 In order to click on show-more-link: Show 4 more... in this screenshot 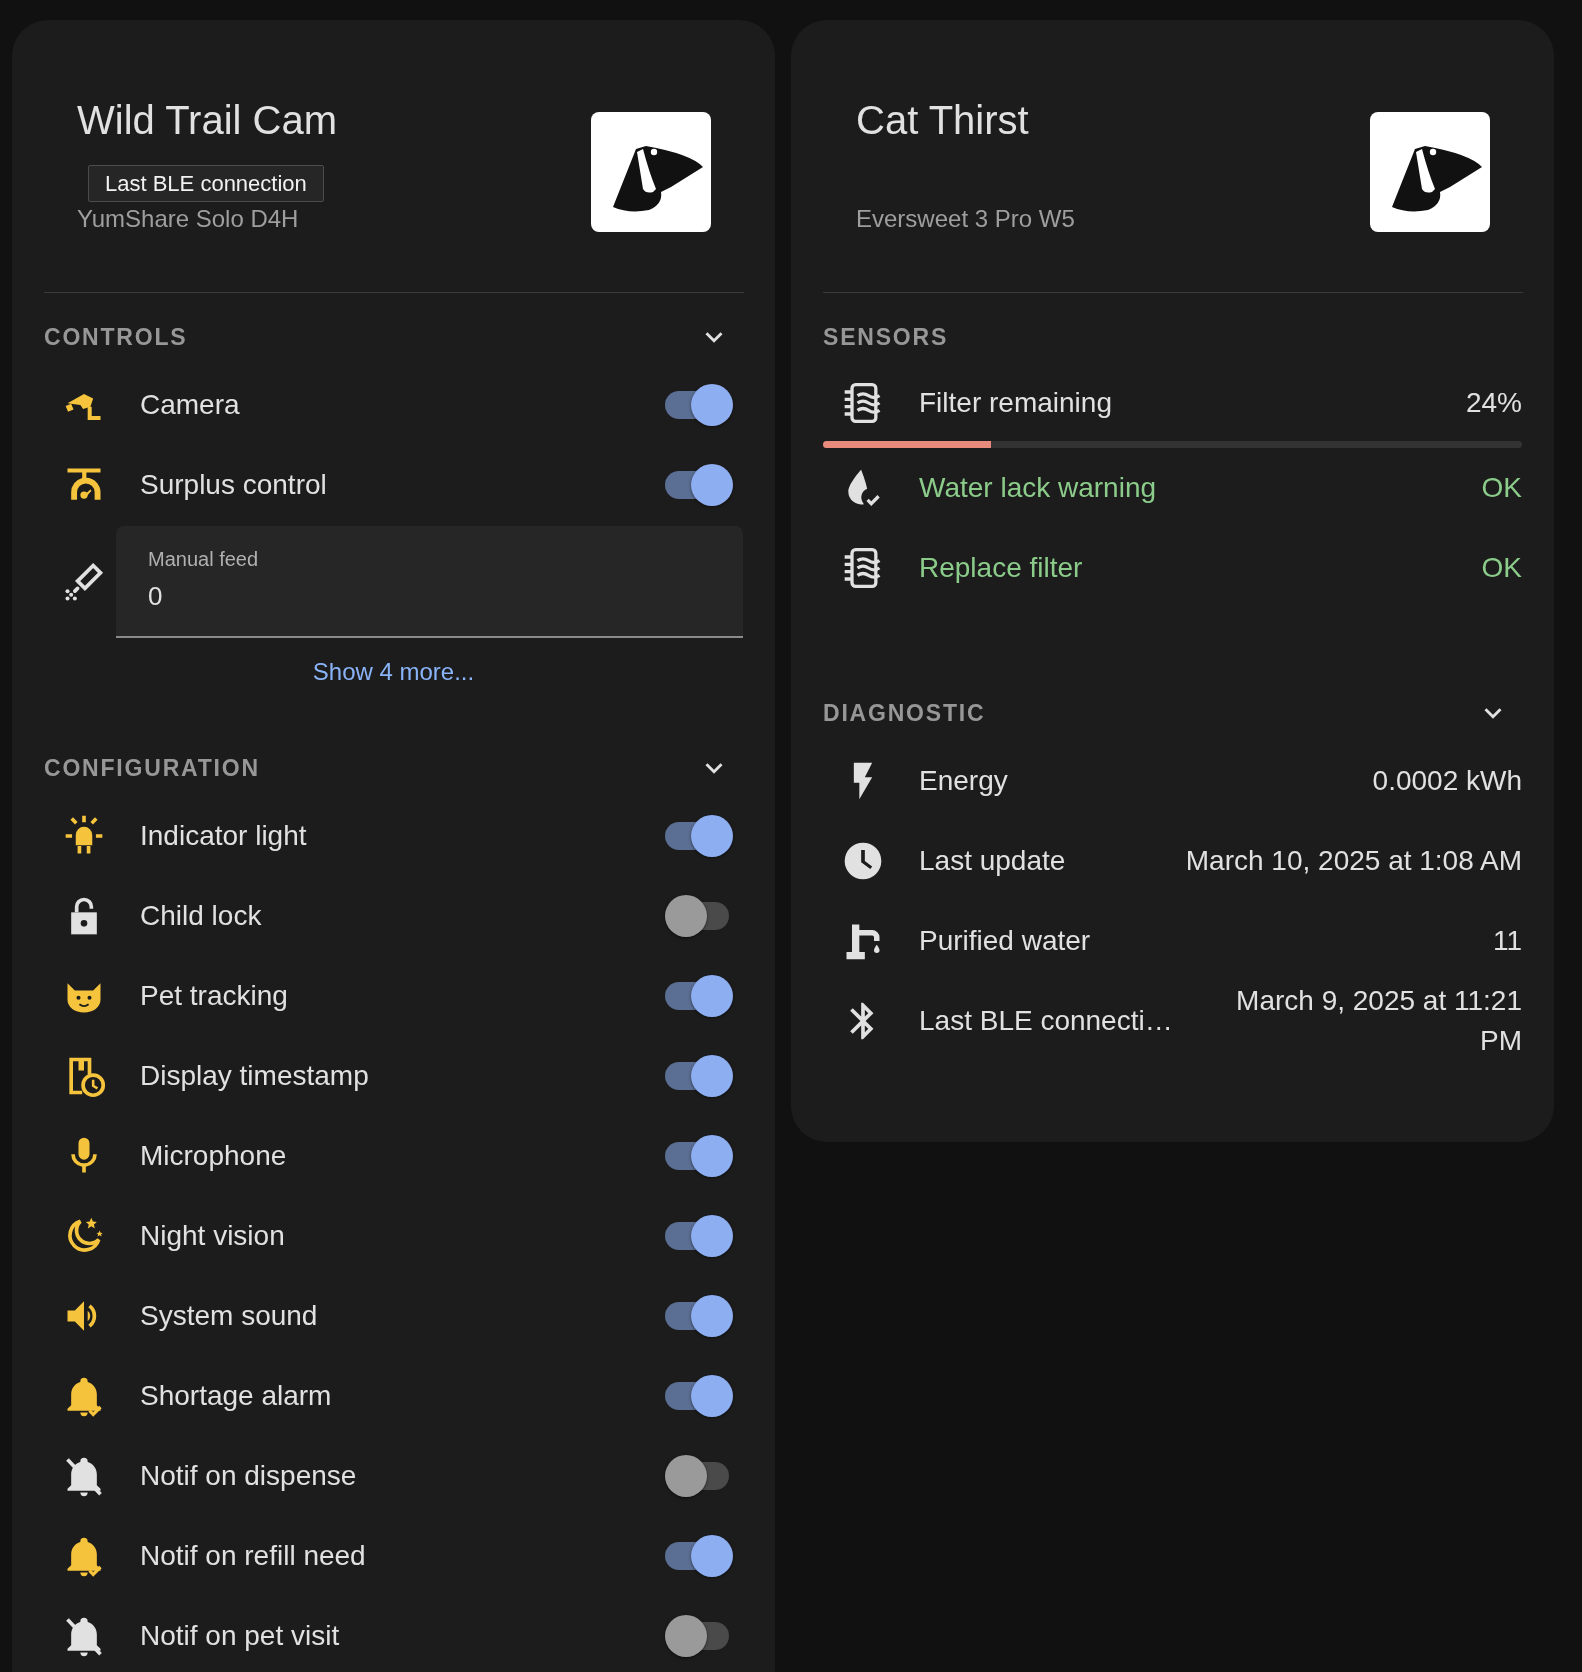, I will do `click(393, 672)`.